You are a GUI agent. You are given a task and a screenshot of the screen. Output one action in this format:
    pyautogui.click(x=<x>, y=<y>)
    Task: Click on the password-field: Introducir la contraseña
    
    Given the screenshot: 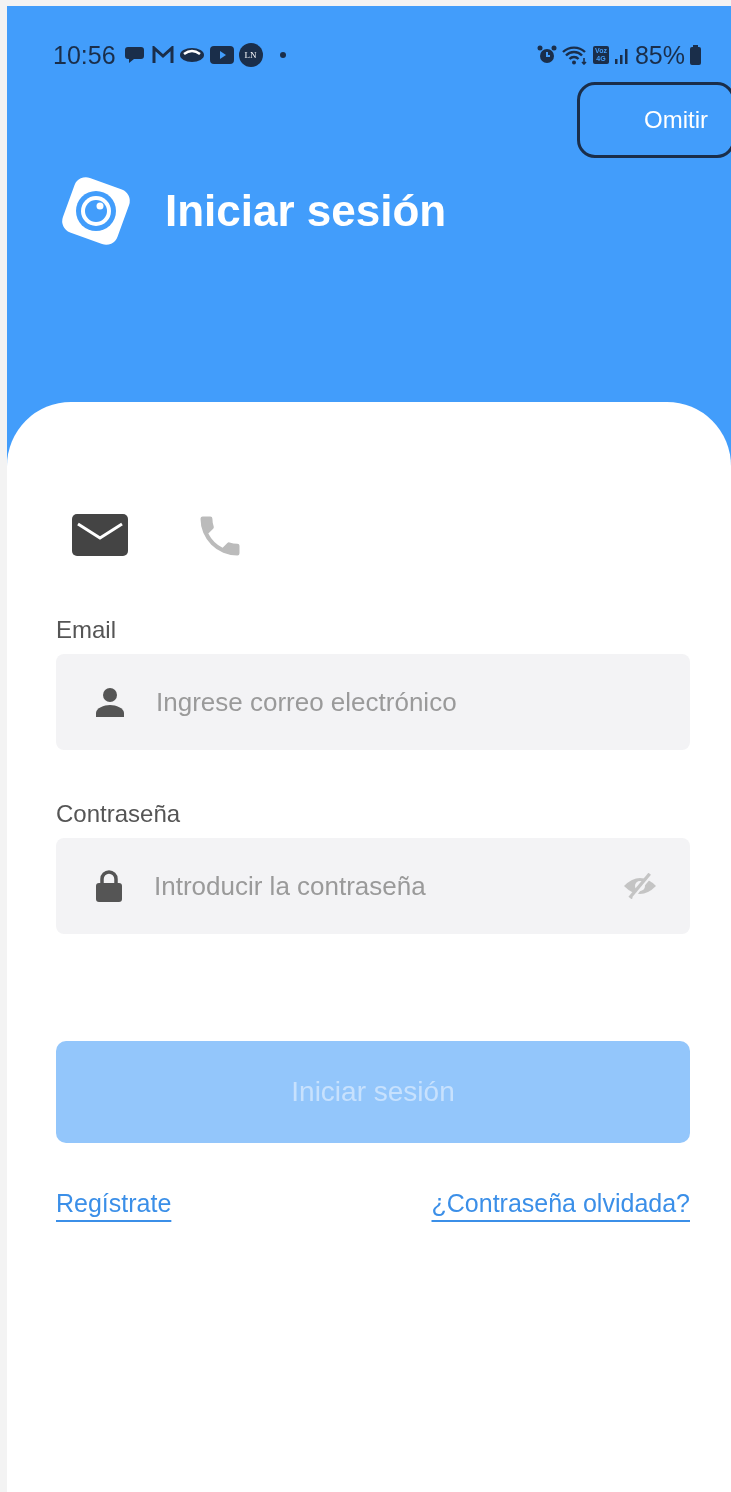 What is the action you would take?
    pyautogui.click(x=373, y=886)
    